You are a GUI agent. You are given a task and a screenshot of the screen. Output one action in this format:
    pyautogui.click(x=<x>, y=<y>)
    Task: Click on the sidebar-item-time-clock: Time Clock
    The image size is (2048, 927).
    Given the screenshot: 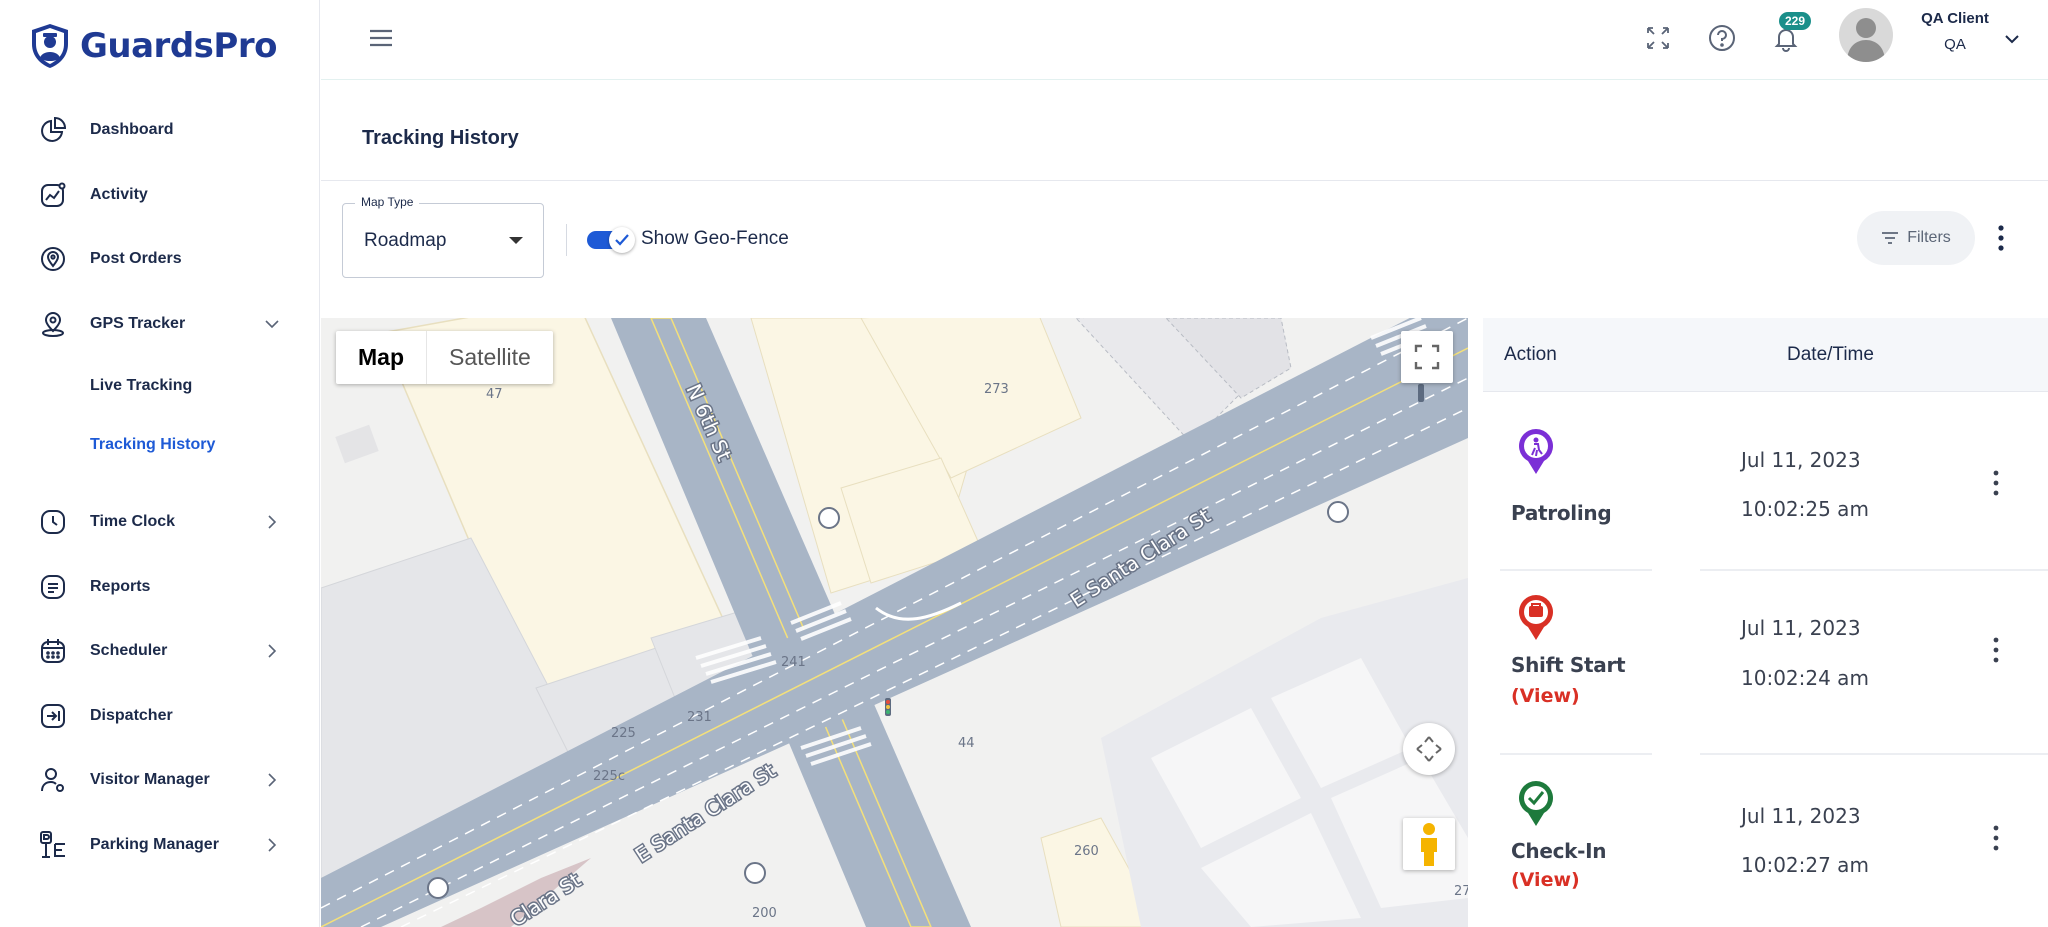 What is the action you would take?
    pyautogui.click(x=160, y=522)
    